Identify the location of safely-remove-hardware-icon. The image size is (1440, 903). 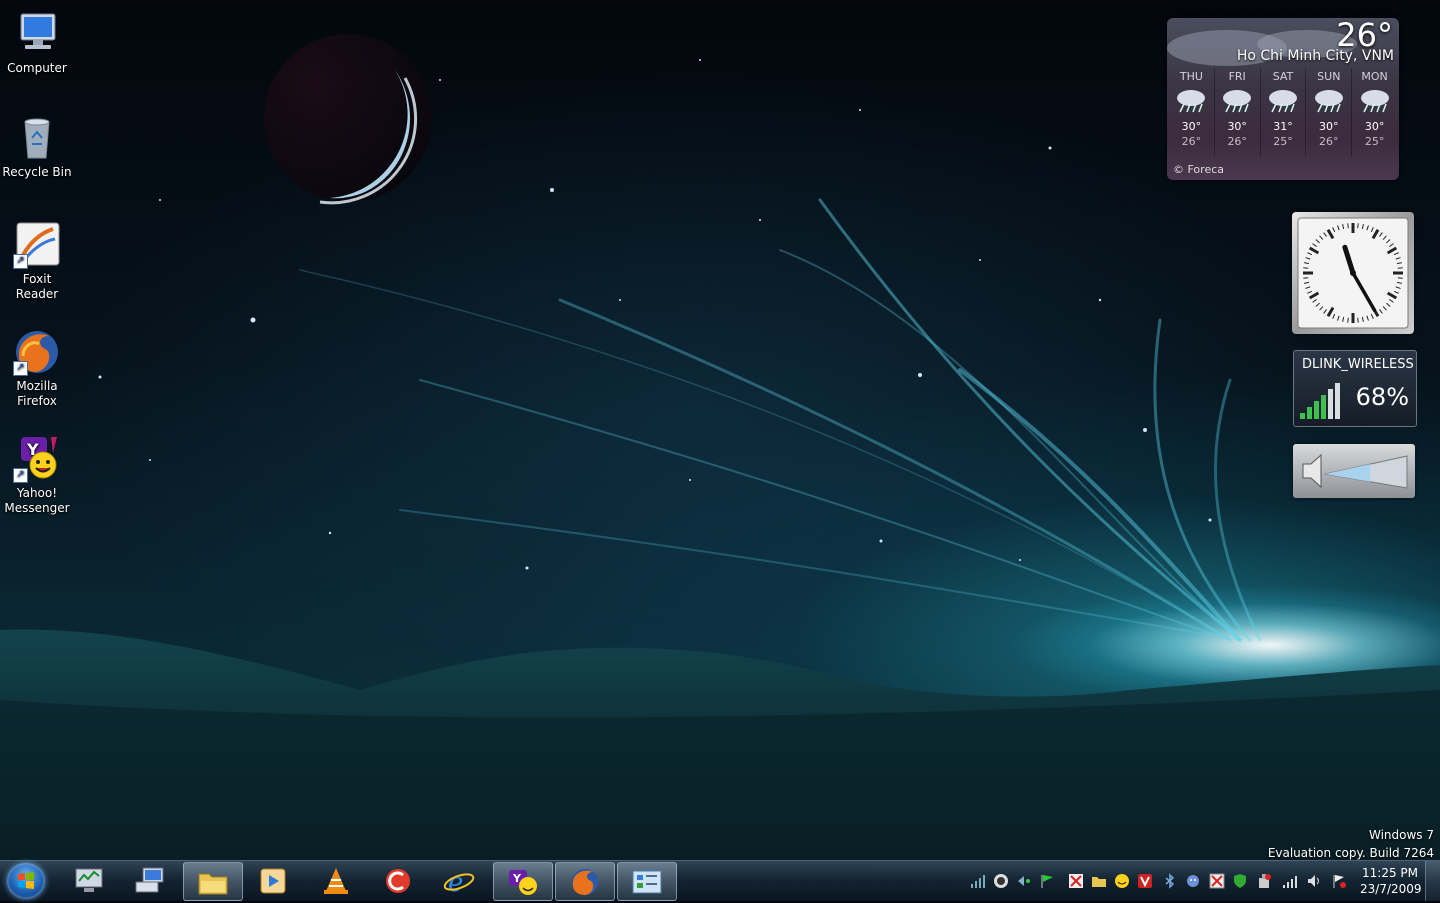
(1264, 881).